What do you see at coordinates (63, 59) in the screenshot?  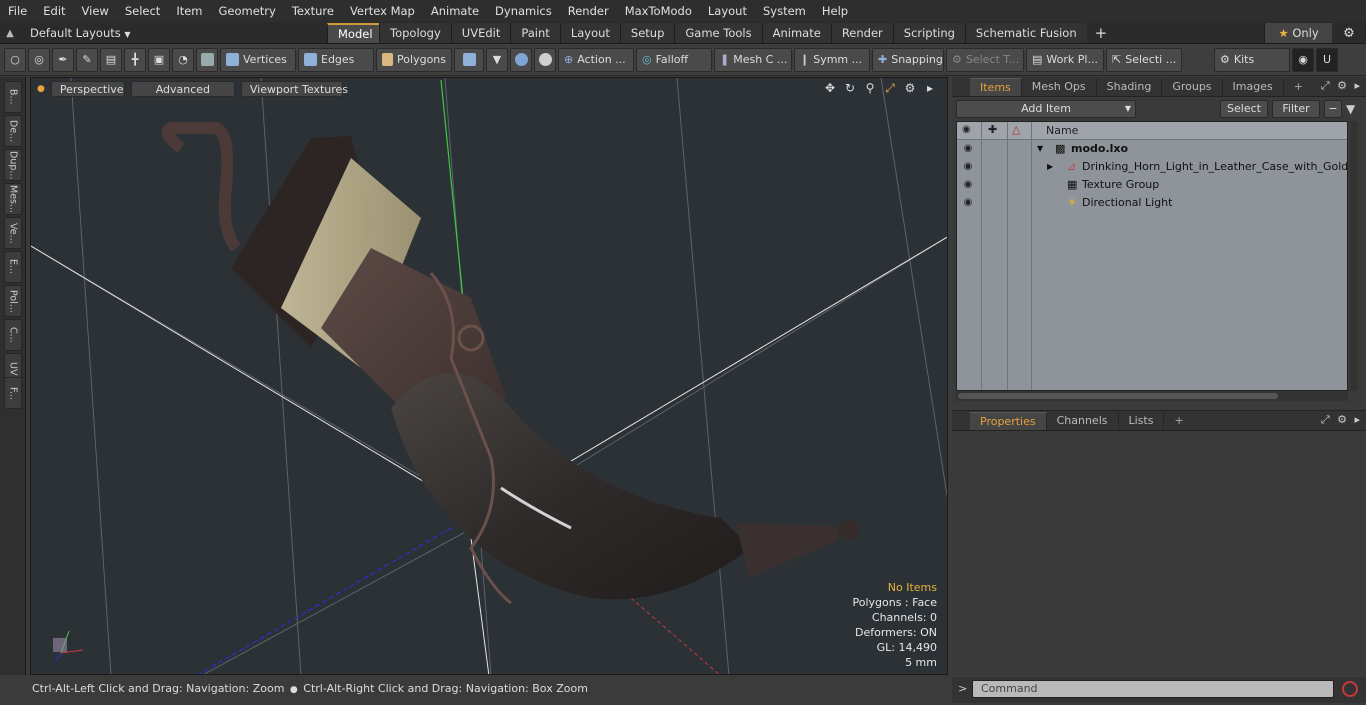 I see `pen-icon: ✒` at bounding box center [63, 59].